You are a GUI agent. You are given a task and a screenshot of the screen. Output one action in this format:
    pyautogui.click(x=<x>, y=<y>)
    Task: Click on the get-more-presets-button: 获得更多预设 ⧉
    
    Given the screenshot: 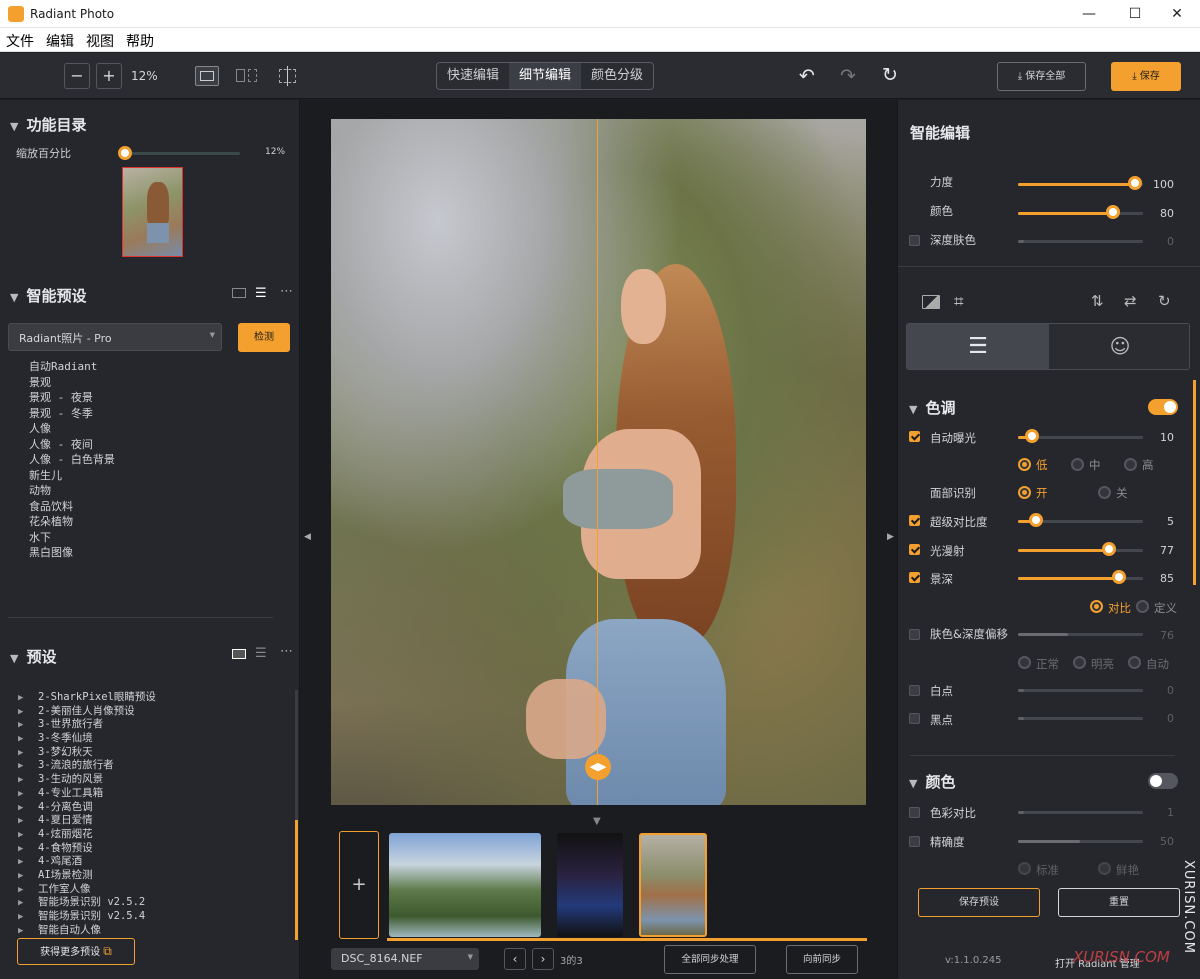 What is the action you would take?
    pyautogui.click(x=76, y=951)
    